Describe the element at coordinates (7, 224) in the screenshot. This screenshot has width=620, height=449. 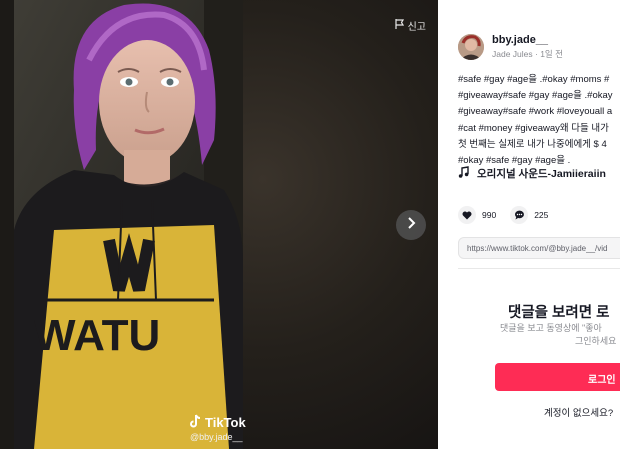
I see `video-blur-edge` at that location.